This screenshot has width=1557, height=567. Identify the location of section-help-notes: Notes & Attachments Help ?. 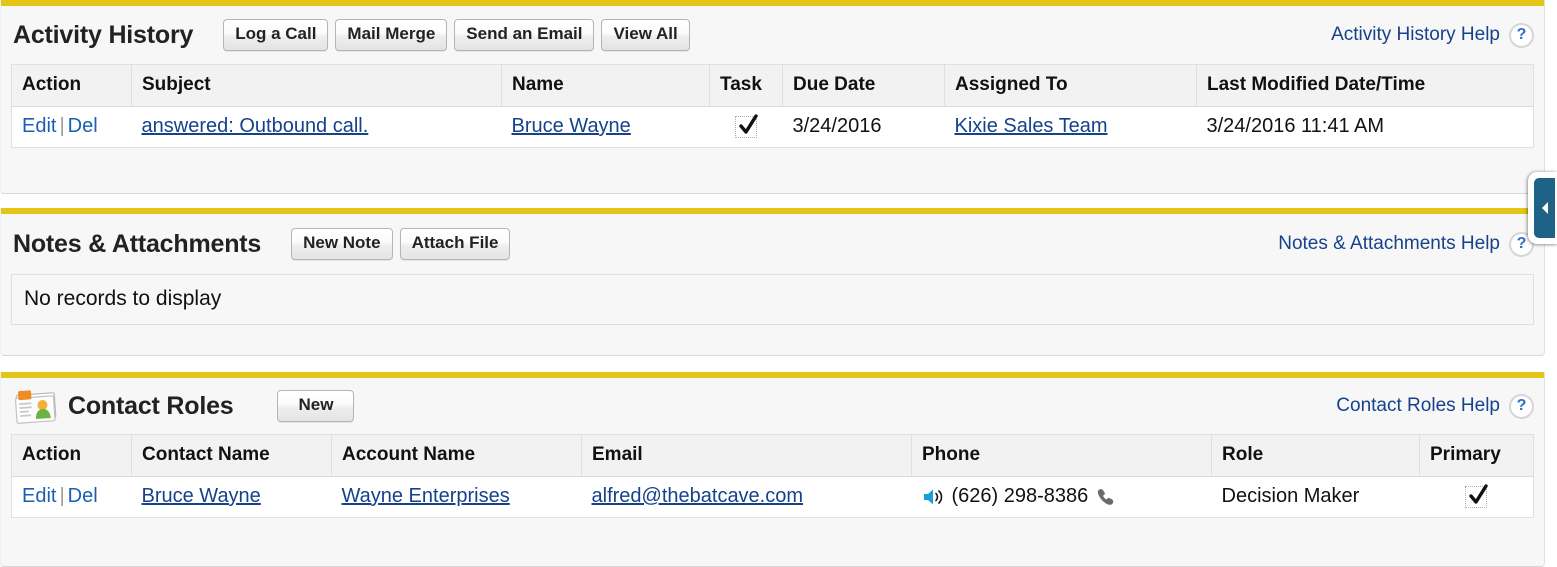
(1406, 244).